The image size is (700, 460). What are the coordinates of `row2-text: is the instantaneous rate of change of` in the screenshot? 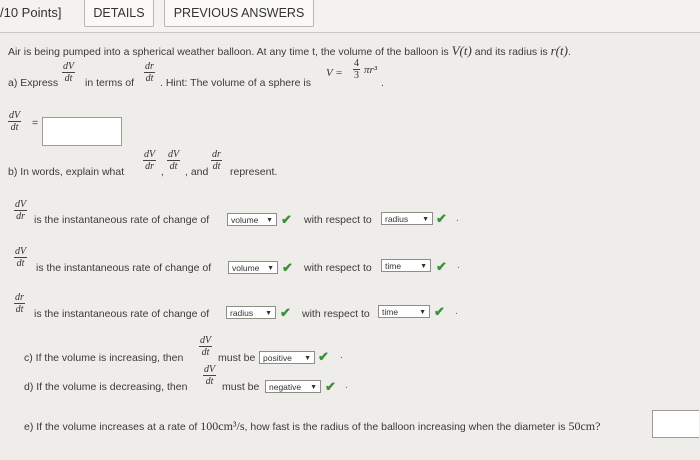 It's located at (124, 268).